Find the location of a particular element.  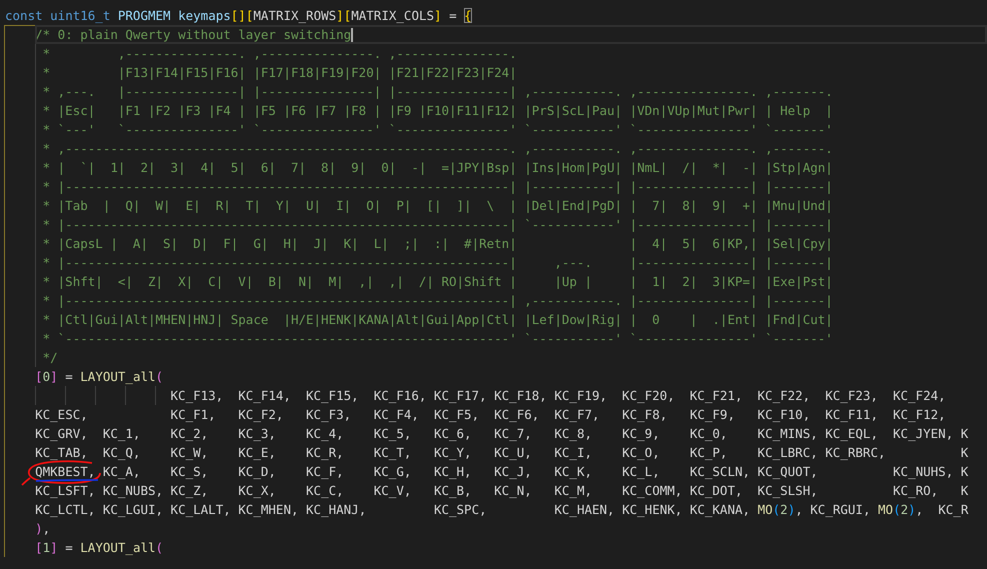

code-line: KC_GRV, KC_1, KC_2, KC_3, KC_4, KC_5, KC_6, KC_7, KC_8, KC_9, KC_0, KC_MINS, KC_EQL, KC_JYEN, K is located at coordinates (501, 434).